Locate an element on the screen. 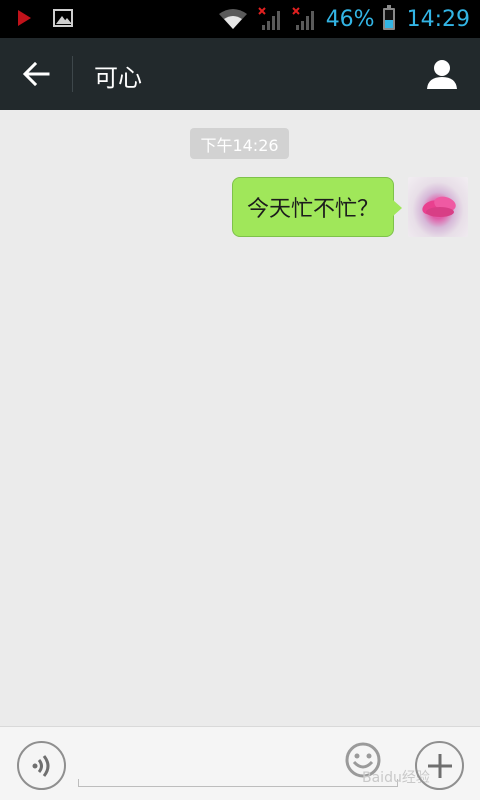  wifi-icon is located at coordinates (232, 19).